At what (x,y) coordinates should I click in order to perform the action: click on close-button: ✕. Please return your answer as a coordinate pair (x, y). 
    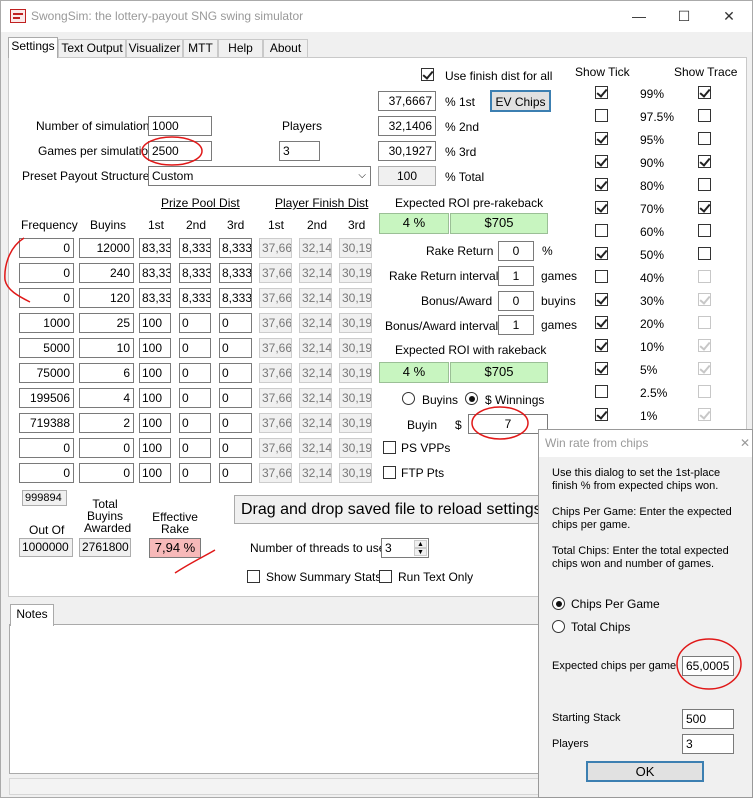
    Looking at the image, I should click on (729, 16).